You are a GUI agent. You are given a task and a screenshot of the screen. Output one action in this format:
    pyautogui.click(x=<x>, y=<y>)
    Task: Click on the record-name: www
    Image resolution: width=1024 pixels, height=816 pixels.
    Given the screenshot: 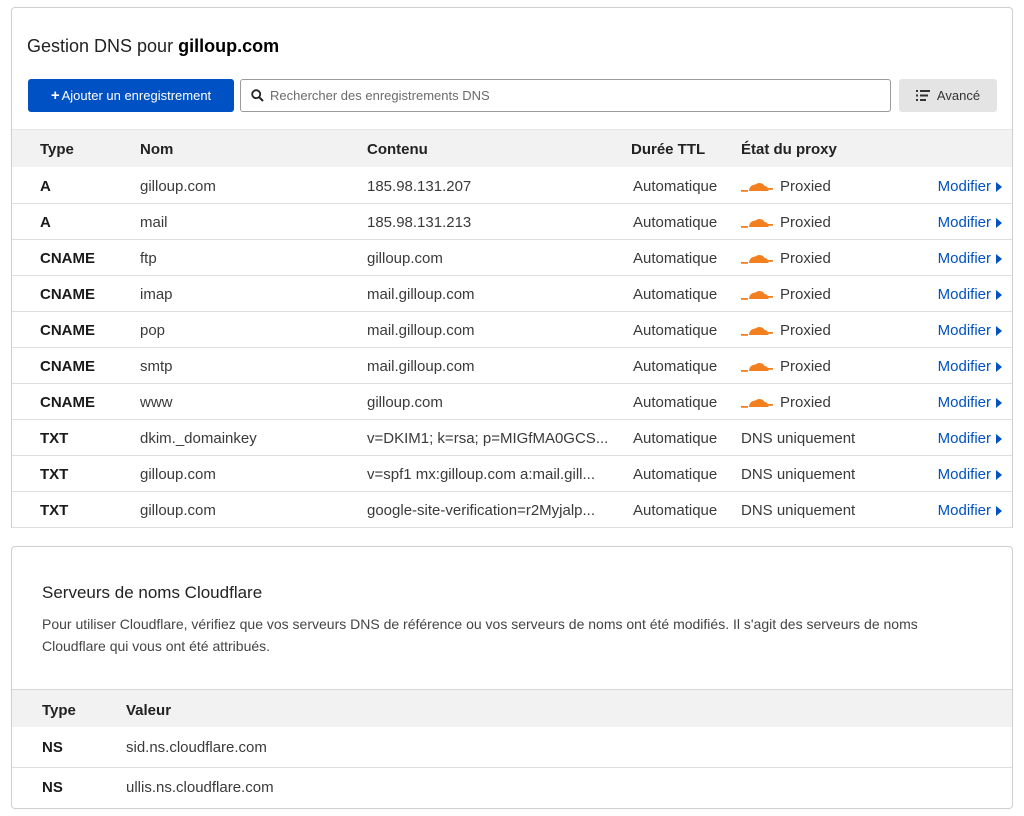 What is the action you would take?
    pyautogui.click(x=156, y=402)
    